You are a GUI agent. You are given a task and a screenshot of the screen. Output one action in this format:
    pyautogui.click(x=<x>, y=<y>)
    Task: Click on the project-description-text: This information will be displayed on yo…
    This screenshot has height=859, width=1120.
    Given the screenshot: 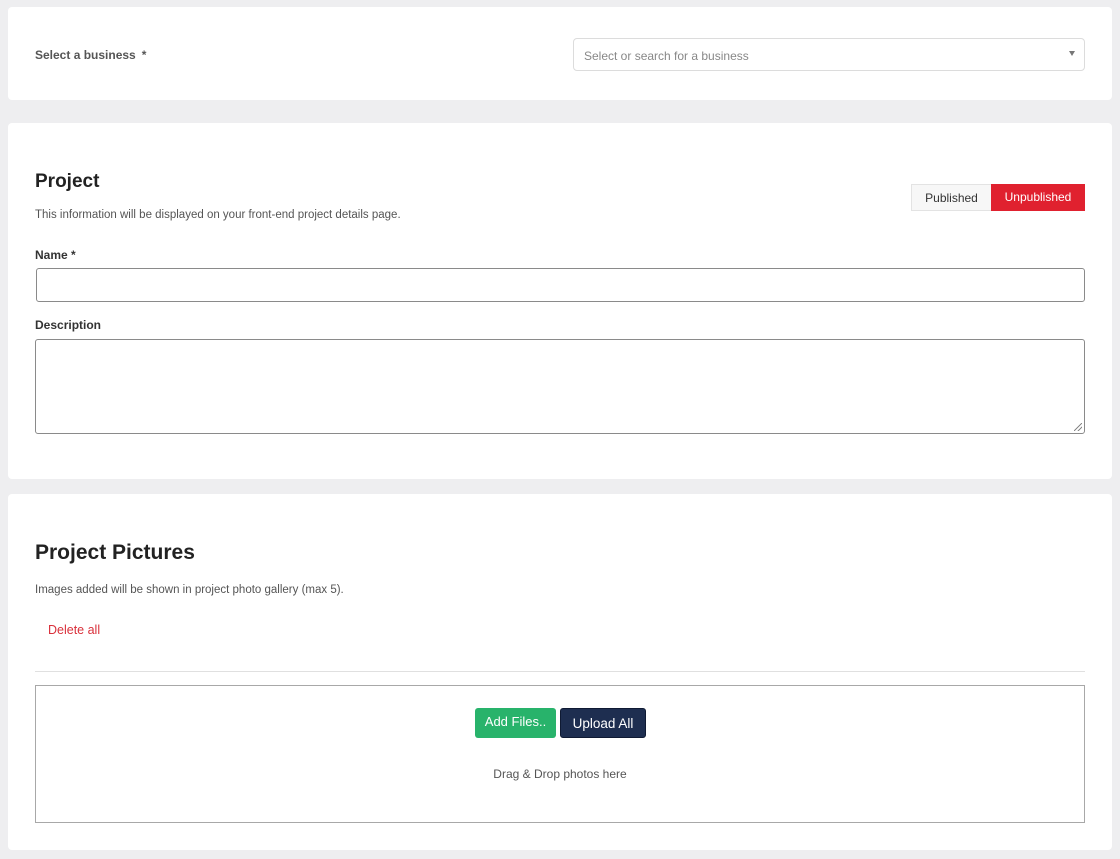 What is the action you would take?
    pyautogui.click(x=218, y=215)
    